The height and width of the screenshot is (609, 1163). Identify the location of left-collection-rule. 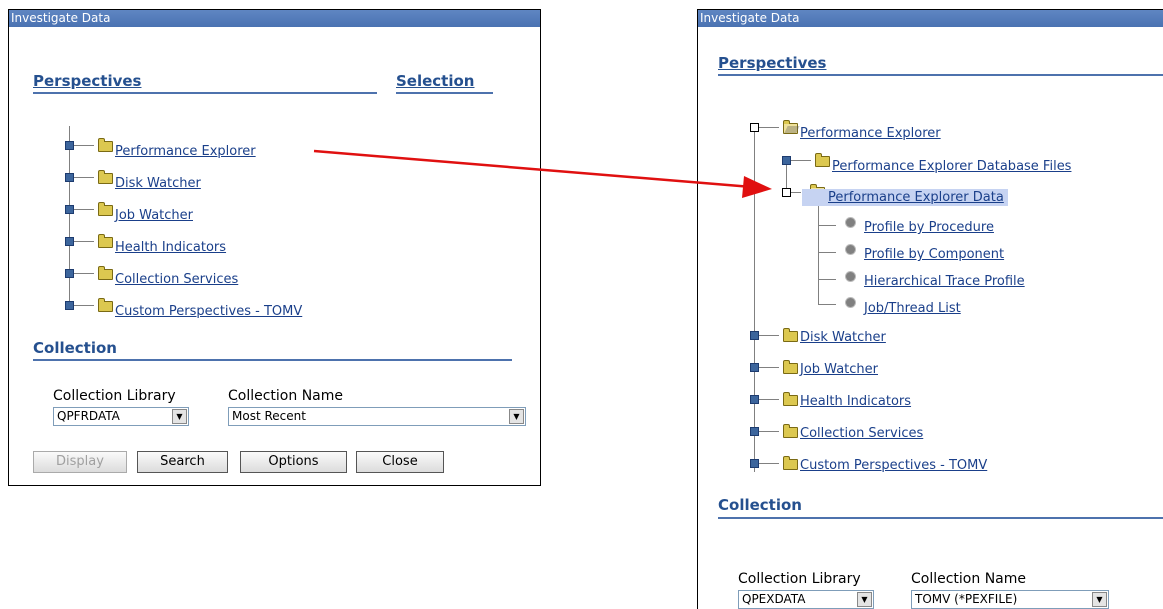
(272, 360).